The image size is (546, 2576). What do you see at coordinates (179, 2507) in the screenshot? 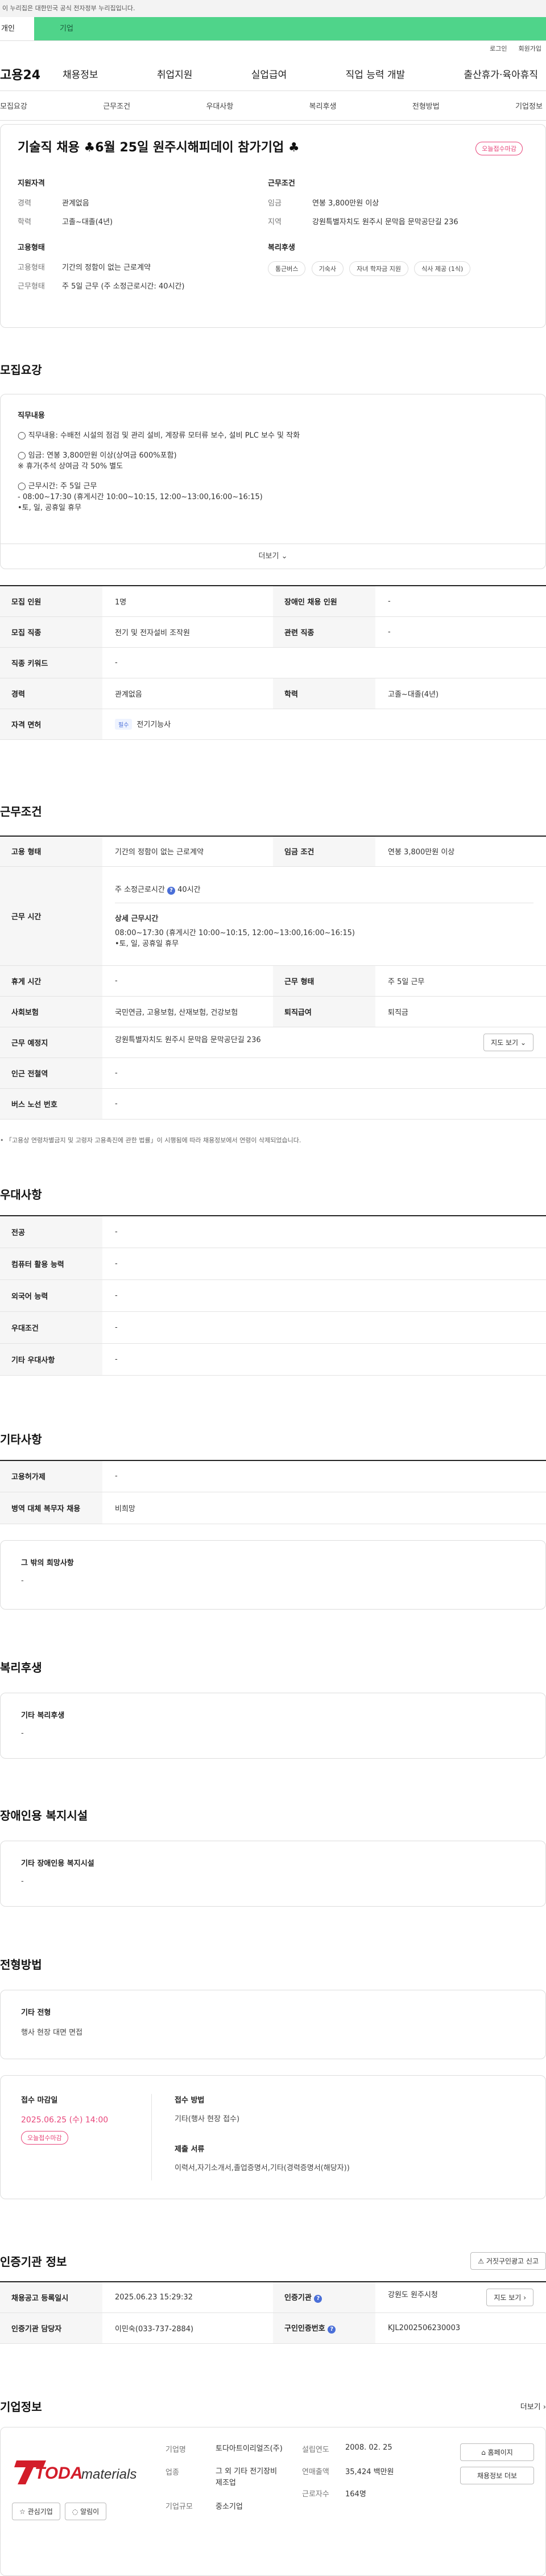
I see `size-label: 기업규모` at bounding box center [179, 2507].